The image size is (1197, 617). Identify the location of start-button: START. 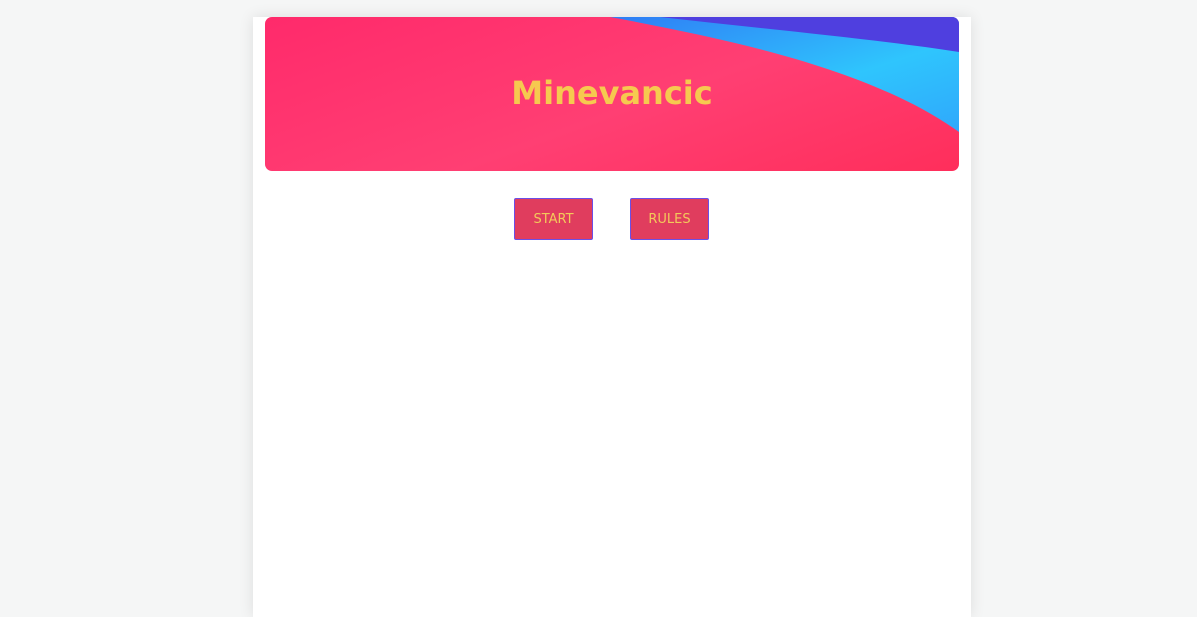
(553, 219).